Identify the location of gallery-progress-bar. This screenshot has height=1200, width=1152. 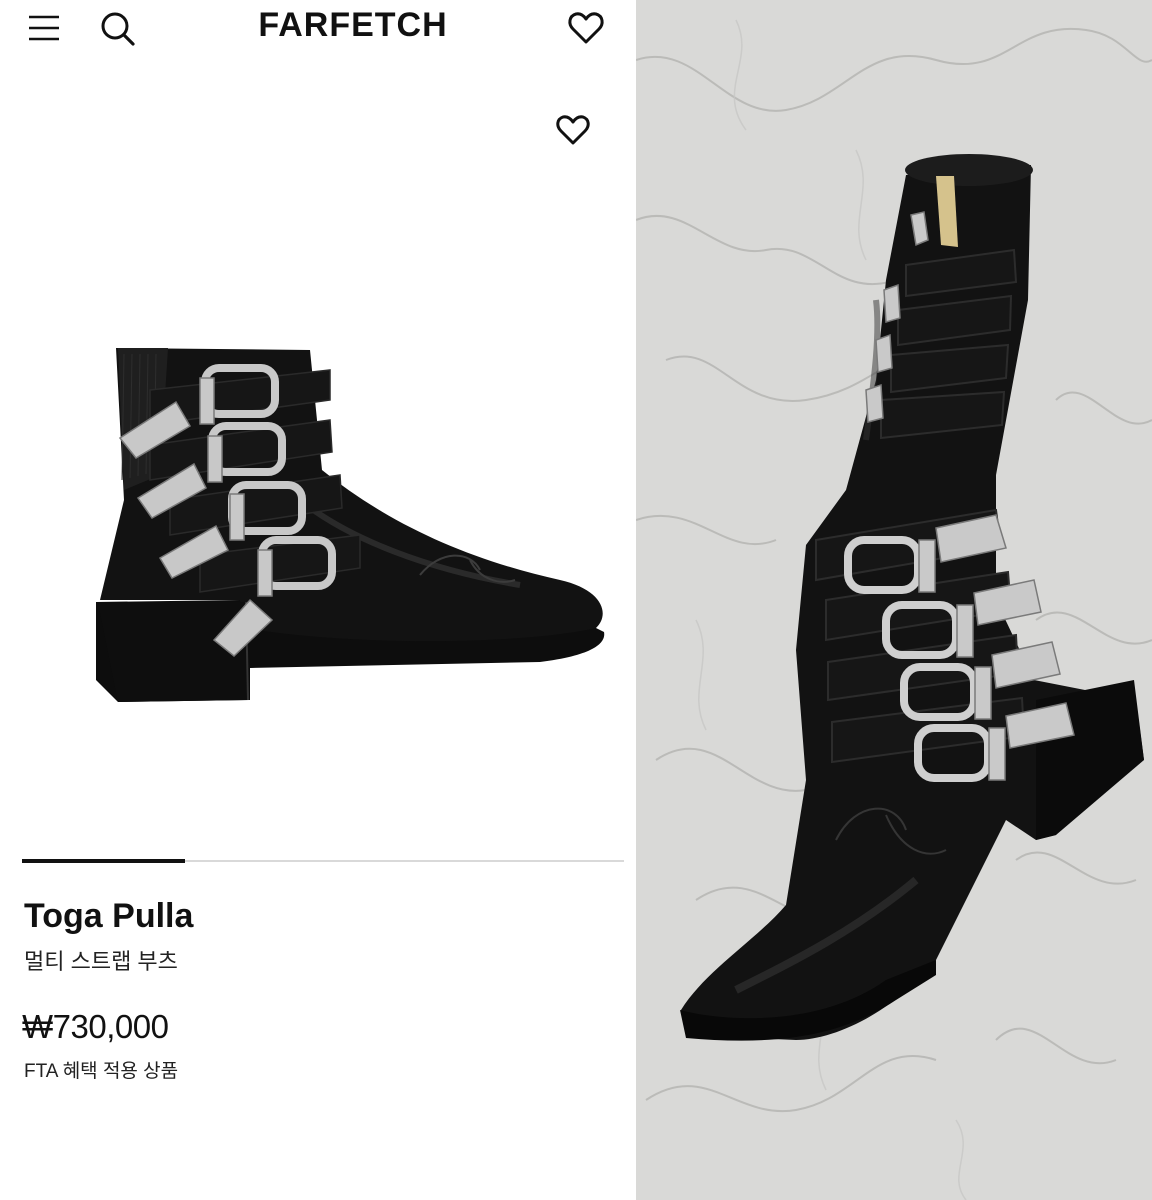
(323, 861).